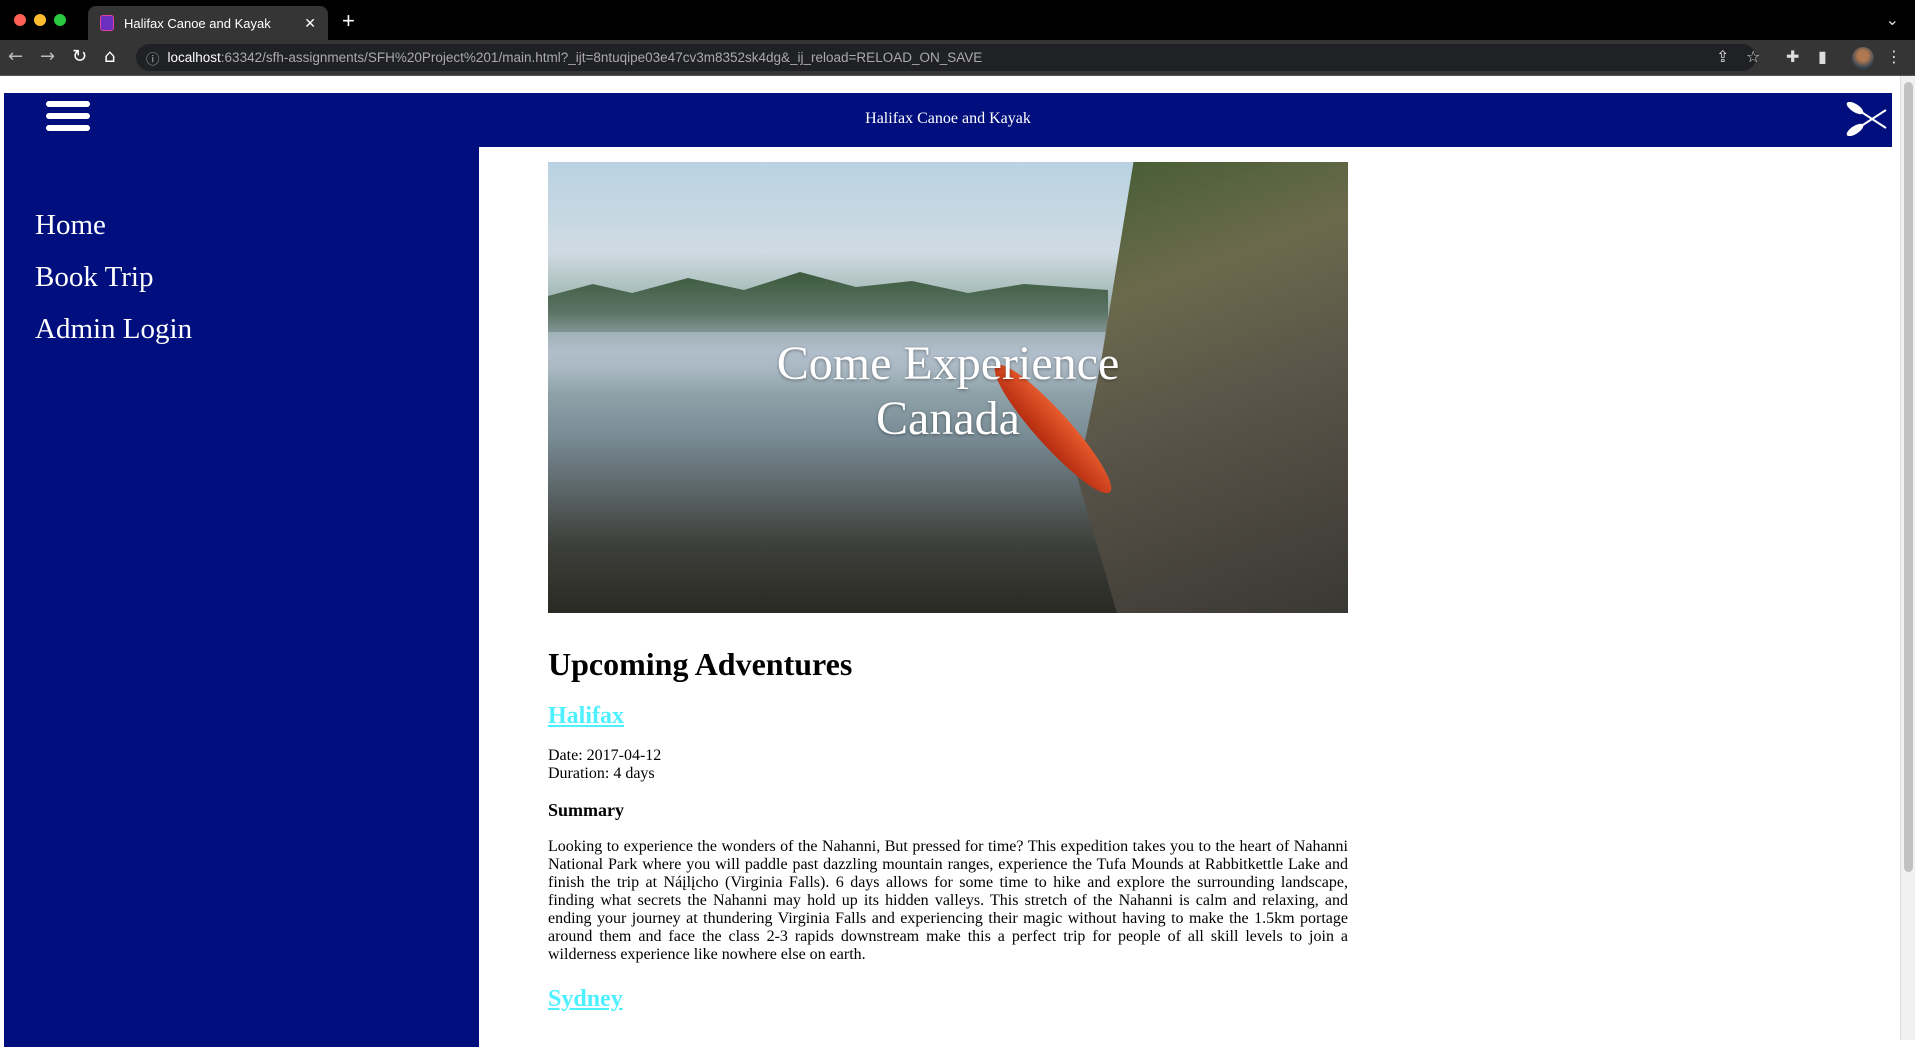 The image size is (1915, 1047). I want to click on trip-link-sydney: Sydney, so click(948, 999).